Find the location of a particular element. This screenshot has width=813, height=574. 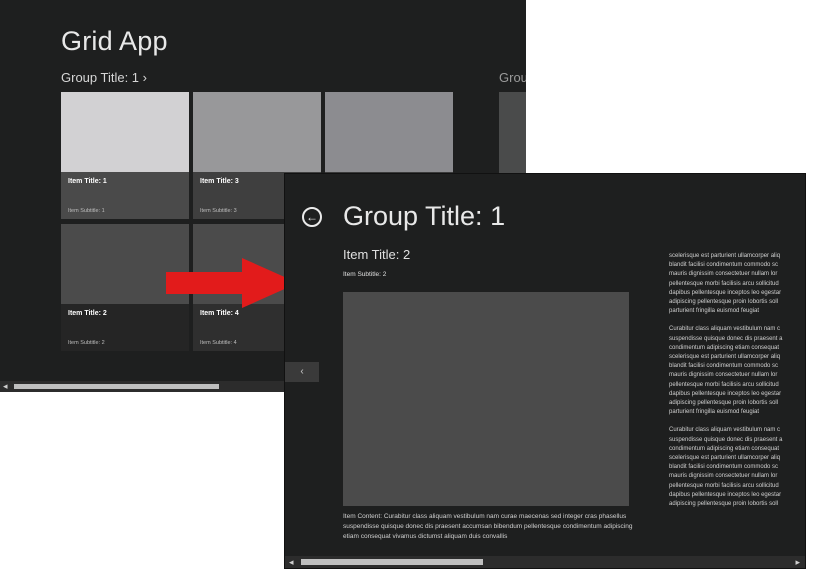

back-arrow-icon: ← is located at coordinates (312, 217).